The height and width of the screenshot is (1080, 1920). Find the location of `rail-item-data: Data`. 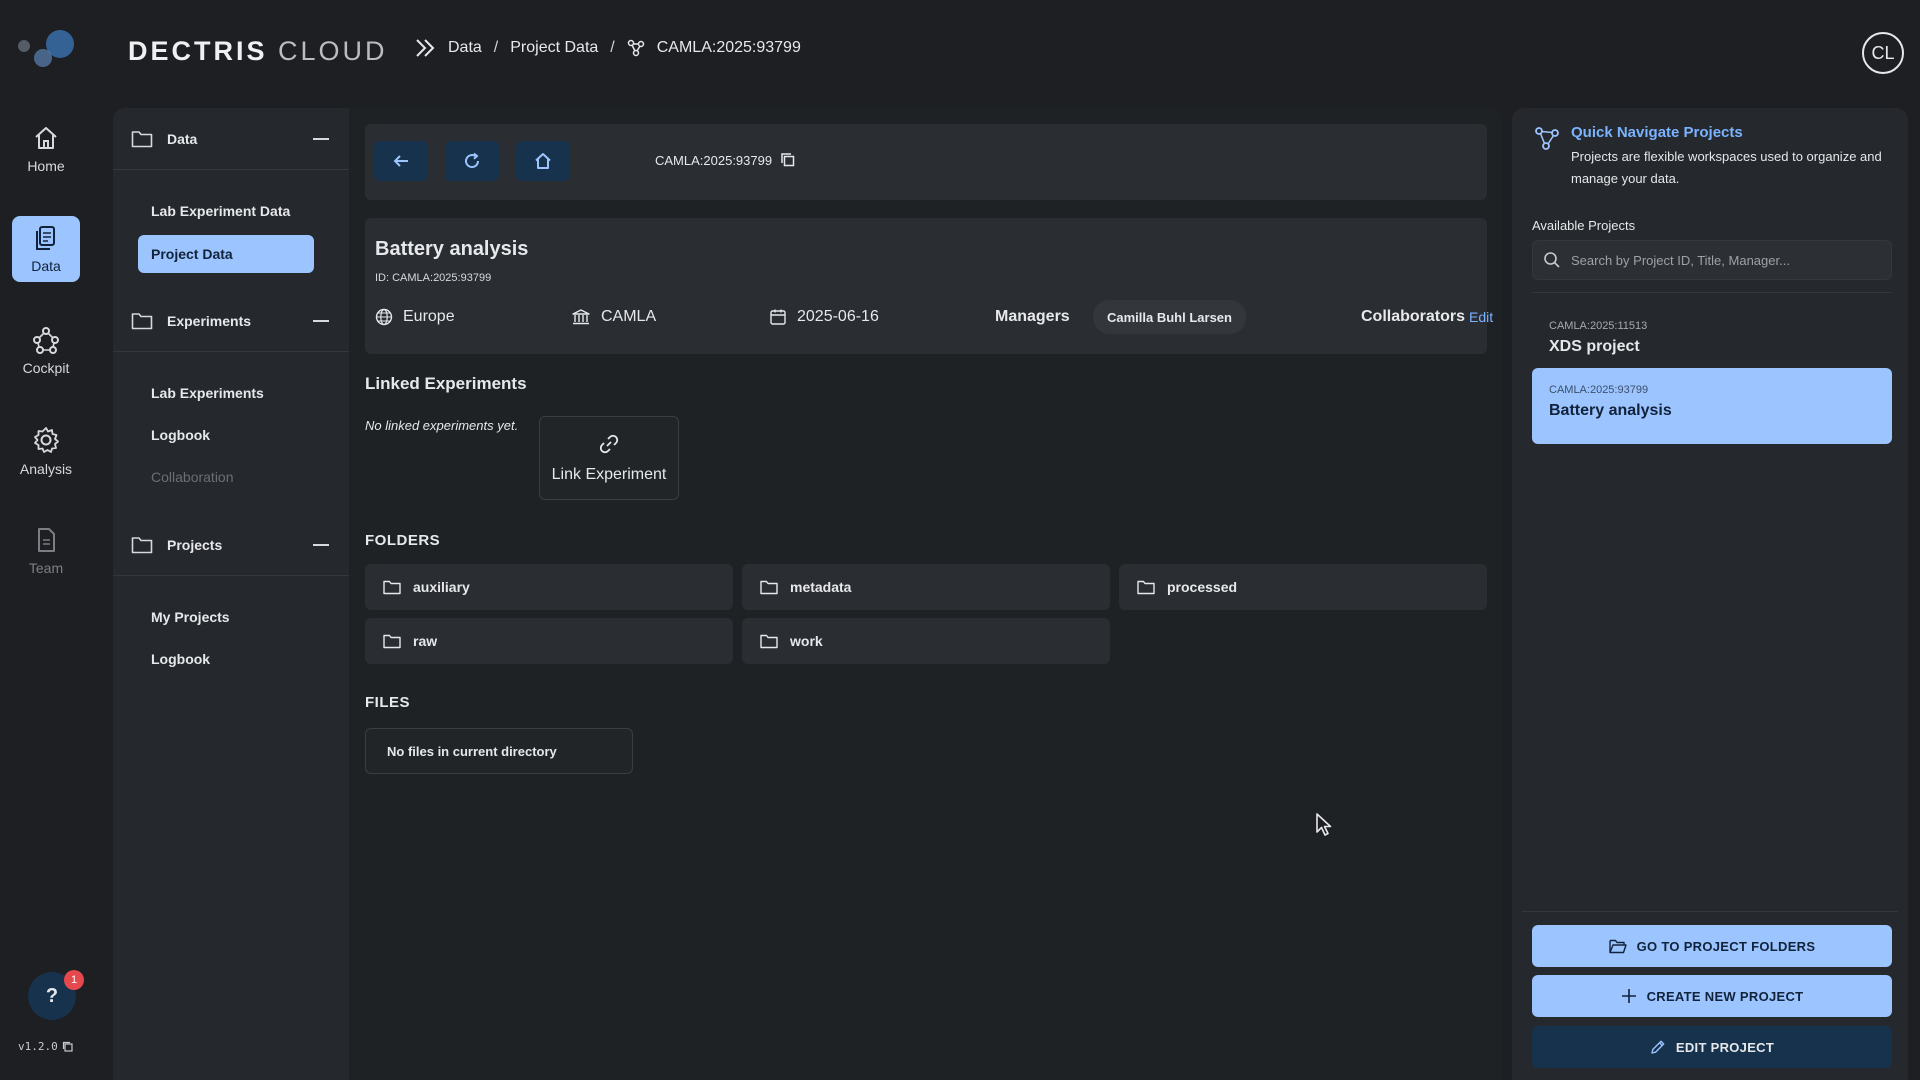

rail-item-data: Data is located at coordinates (46, 249).